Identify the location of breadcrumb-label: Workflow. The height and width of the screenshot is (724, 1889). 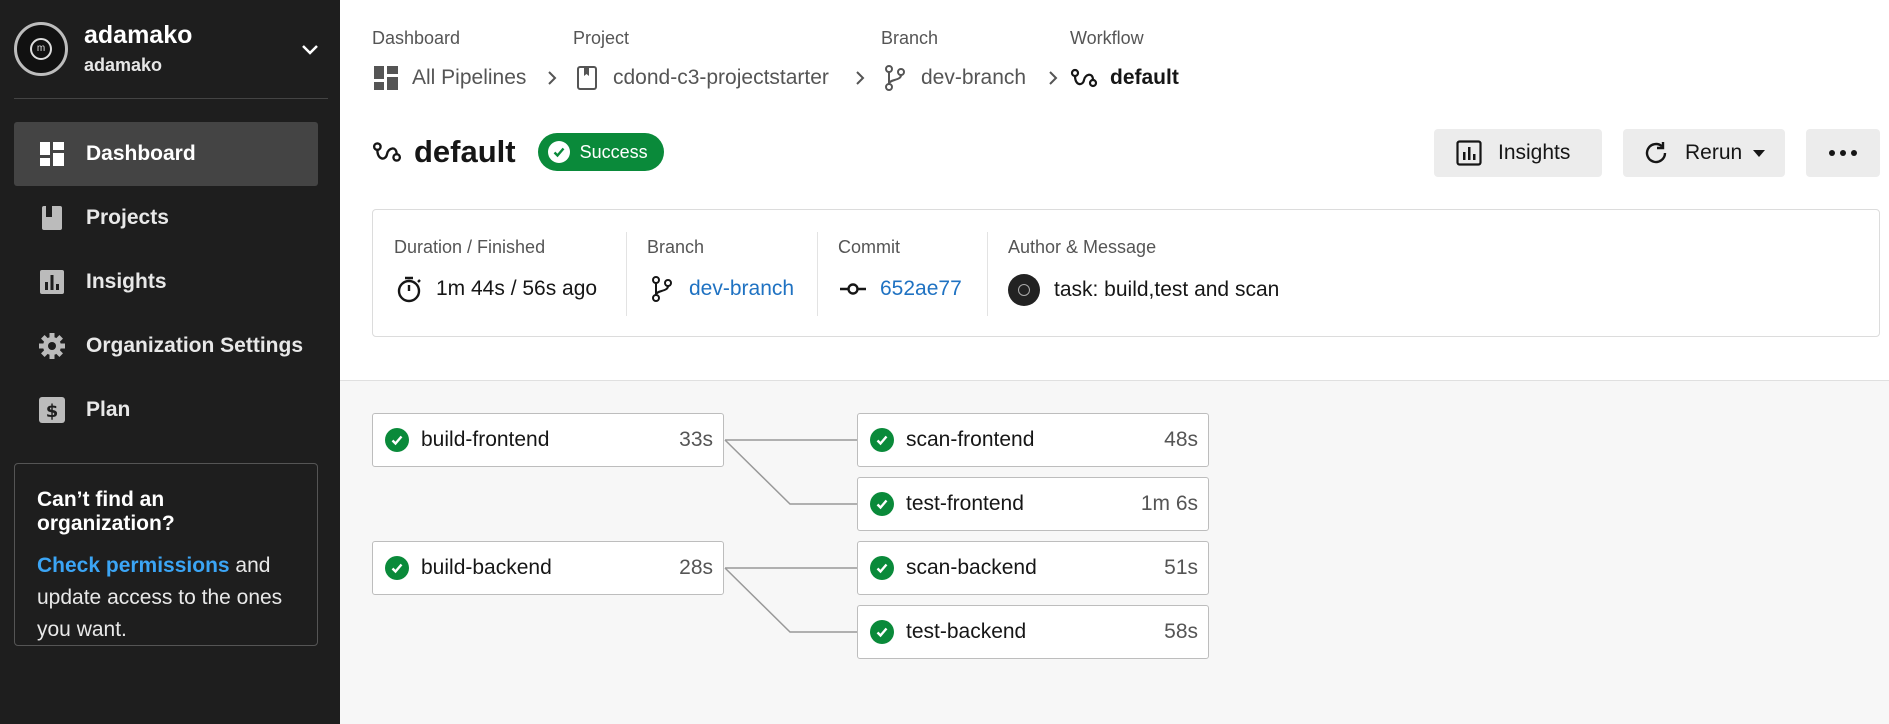
(1107, 38).